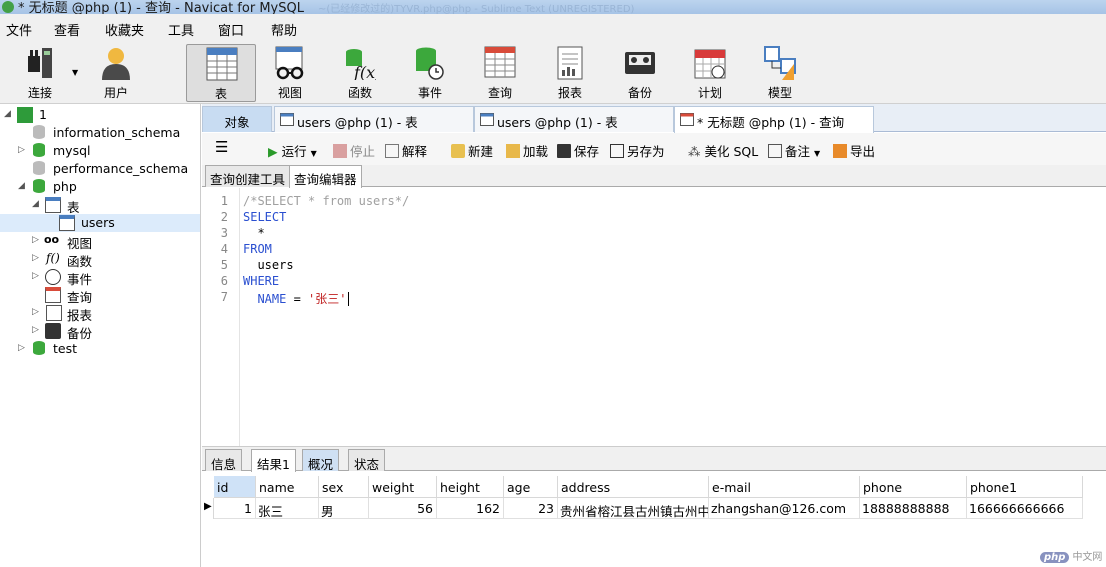 This screenshot has width=1106, height=567. What do you see at coordinates (531, 508) in the screenshot?
I see `table-cell: 23` at bounding box center [531, 508].